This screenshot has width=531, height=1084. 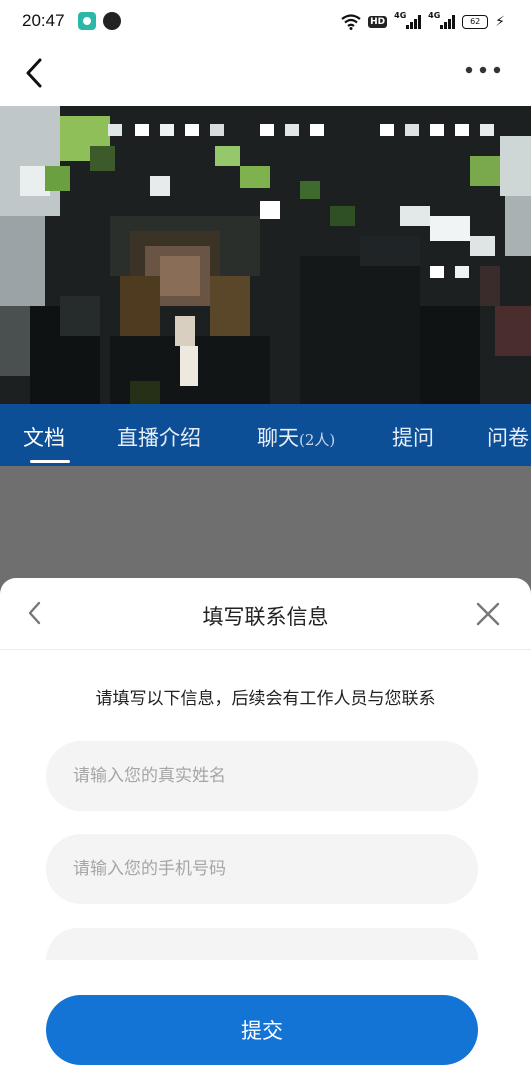 What do you see at coordinates (262, 944) in the screenshot?
I see `extra-info-input` at bounding box center [262, 944].